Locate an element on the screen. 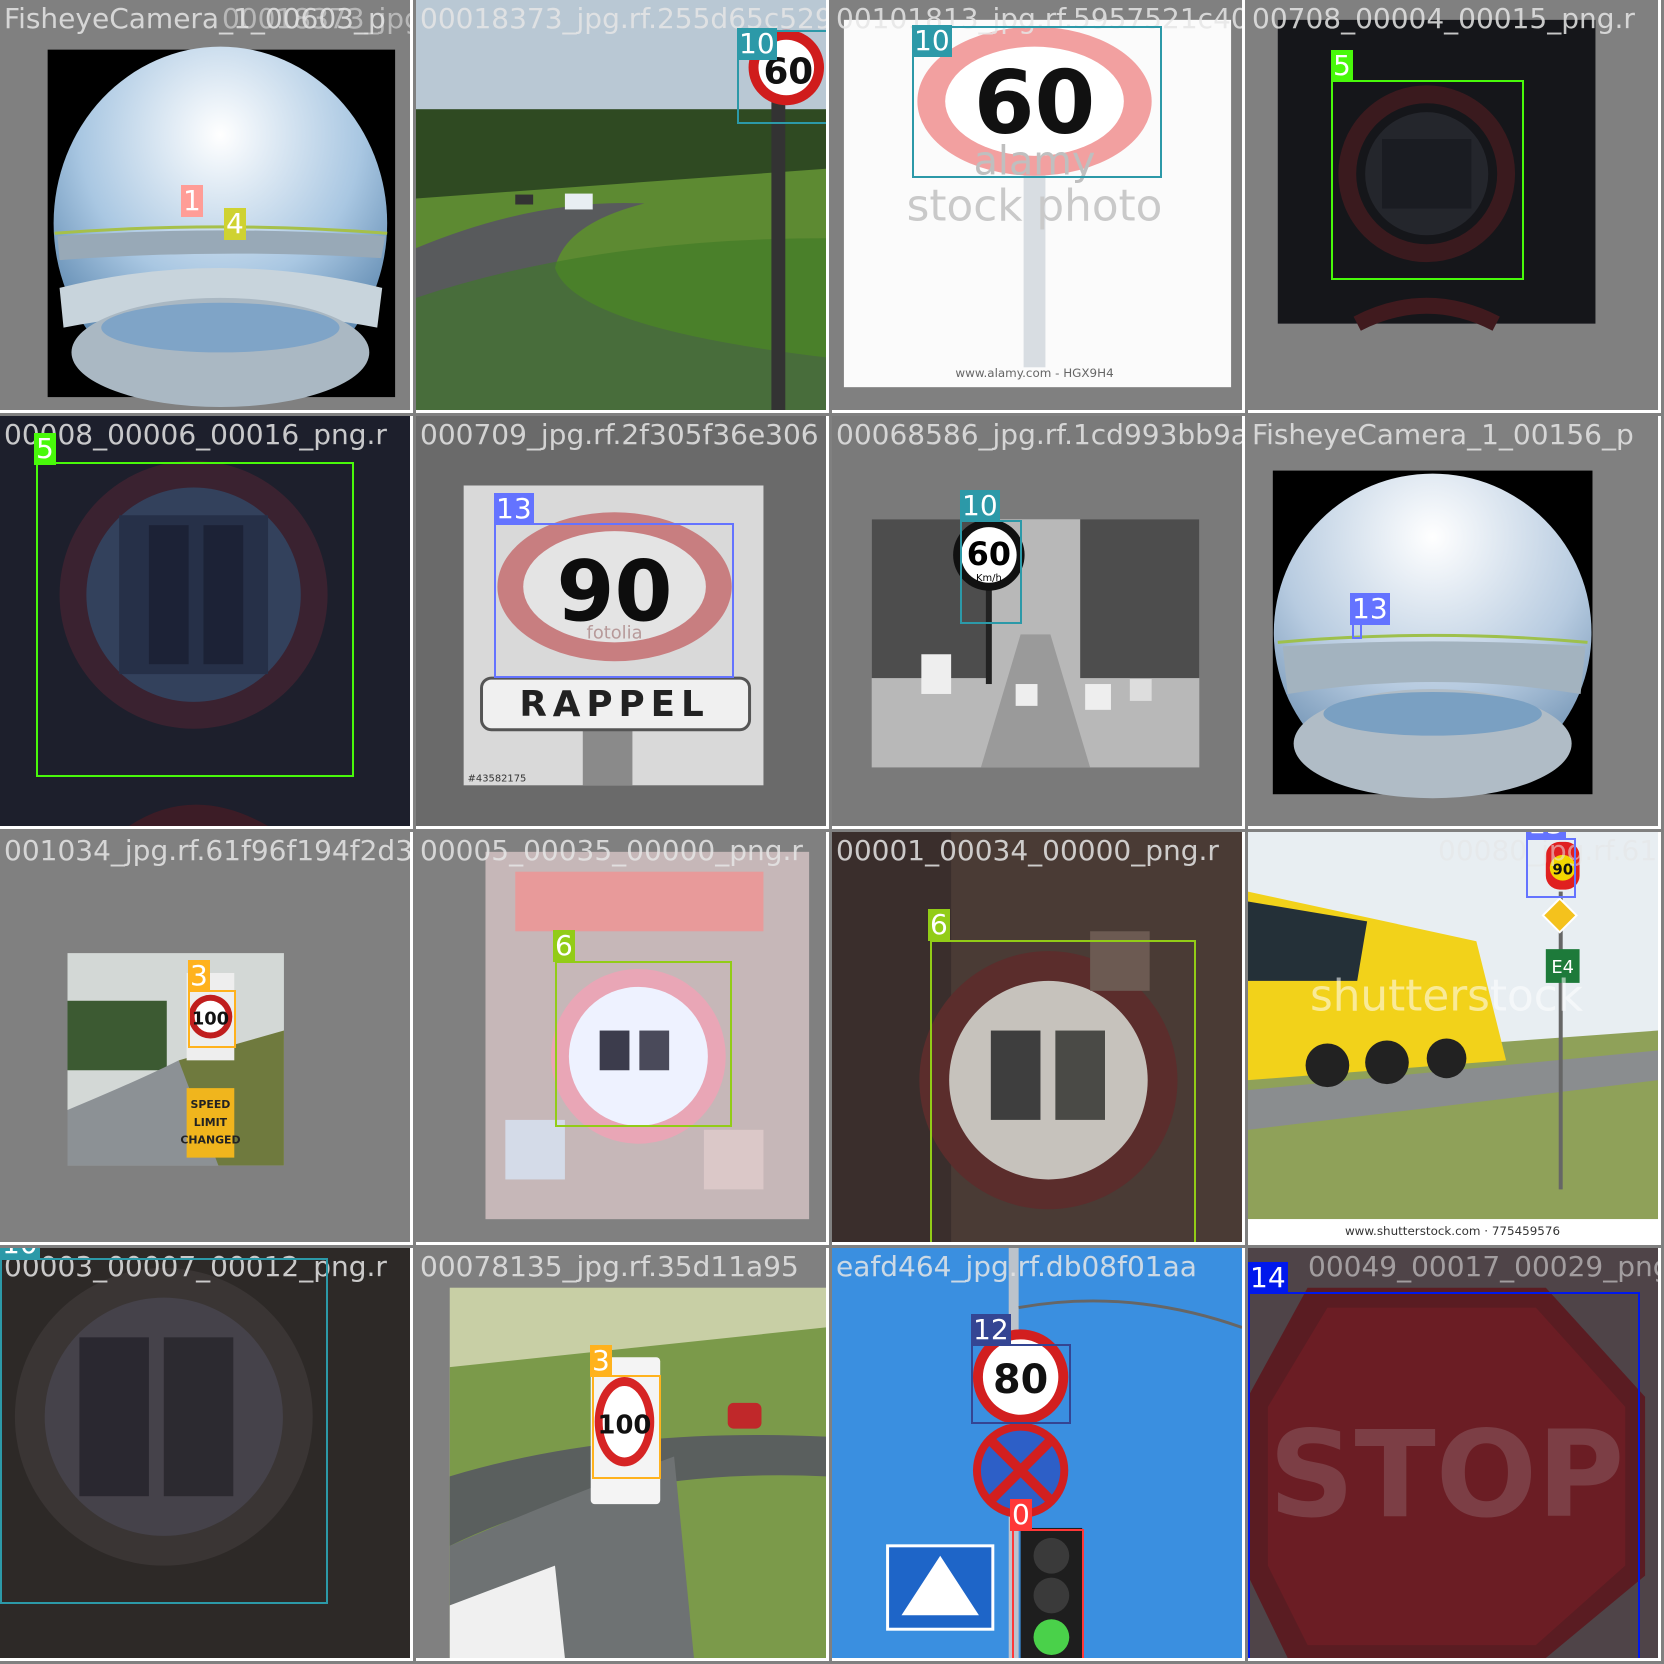 The image size is (1664, 1664). file-name: 00708_00004_00015_png.r is located at coordinates (1443, 18).